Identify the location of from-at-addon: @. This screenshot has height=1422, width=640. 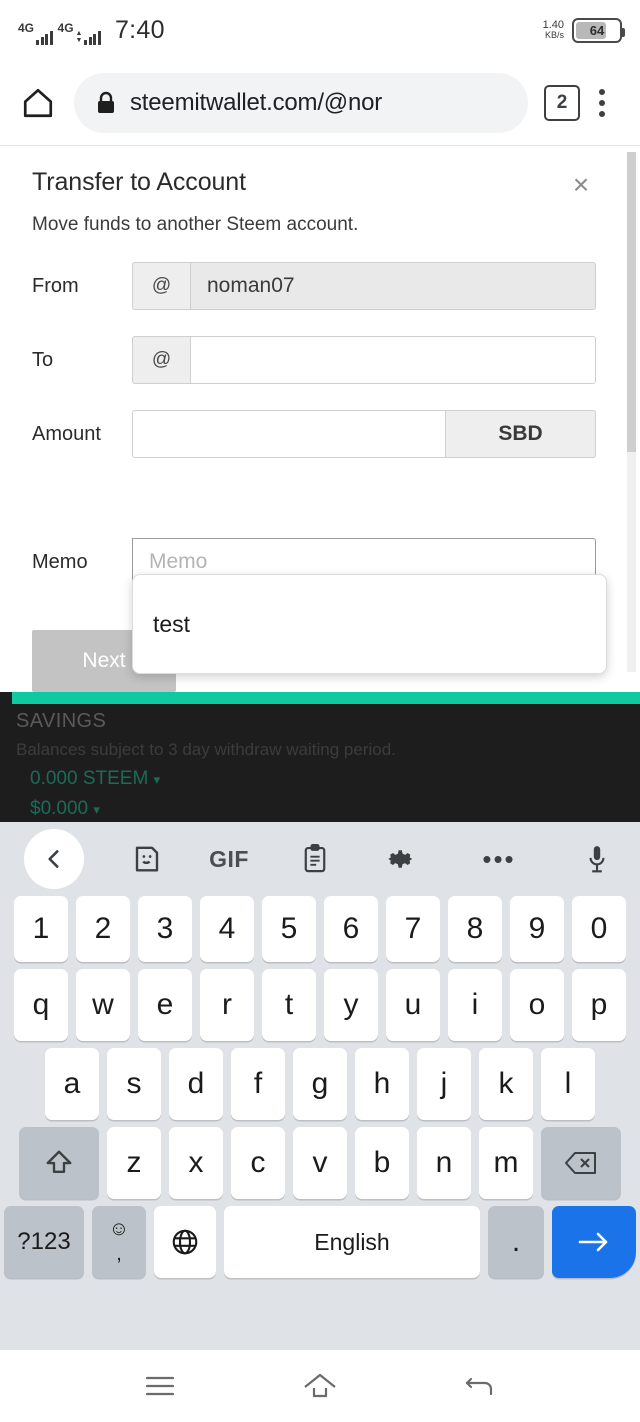
(161, 286).